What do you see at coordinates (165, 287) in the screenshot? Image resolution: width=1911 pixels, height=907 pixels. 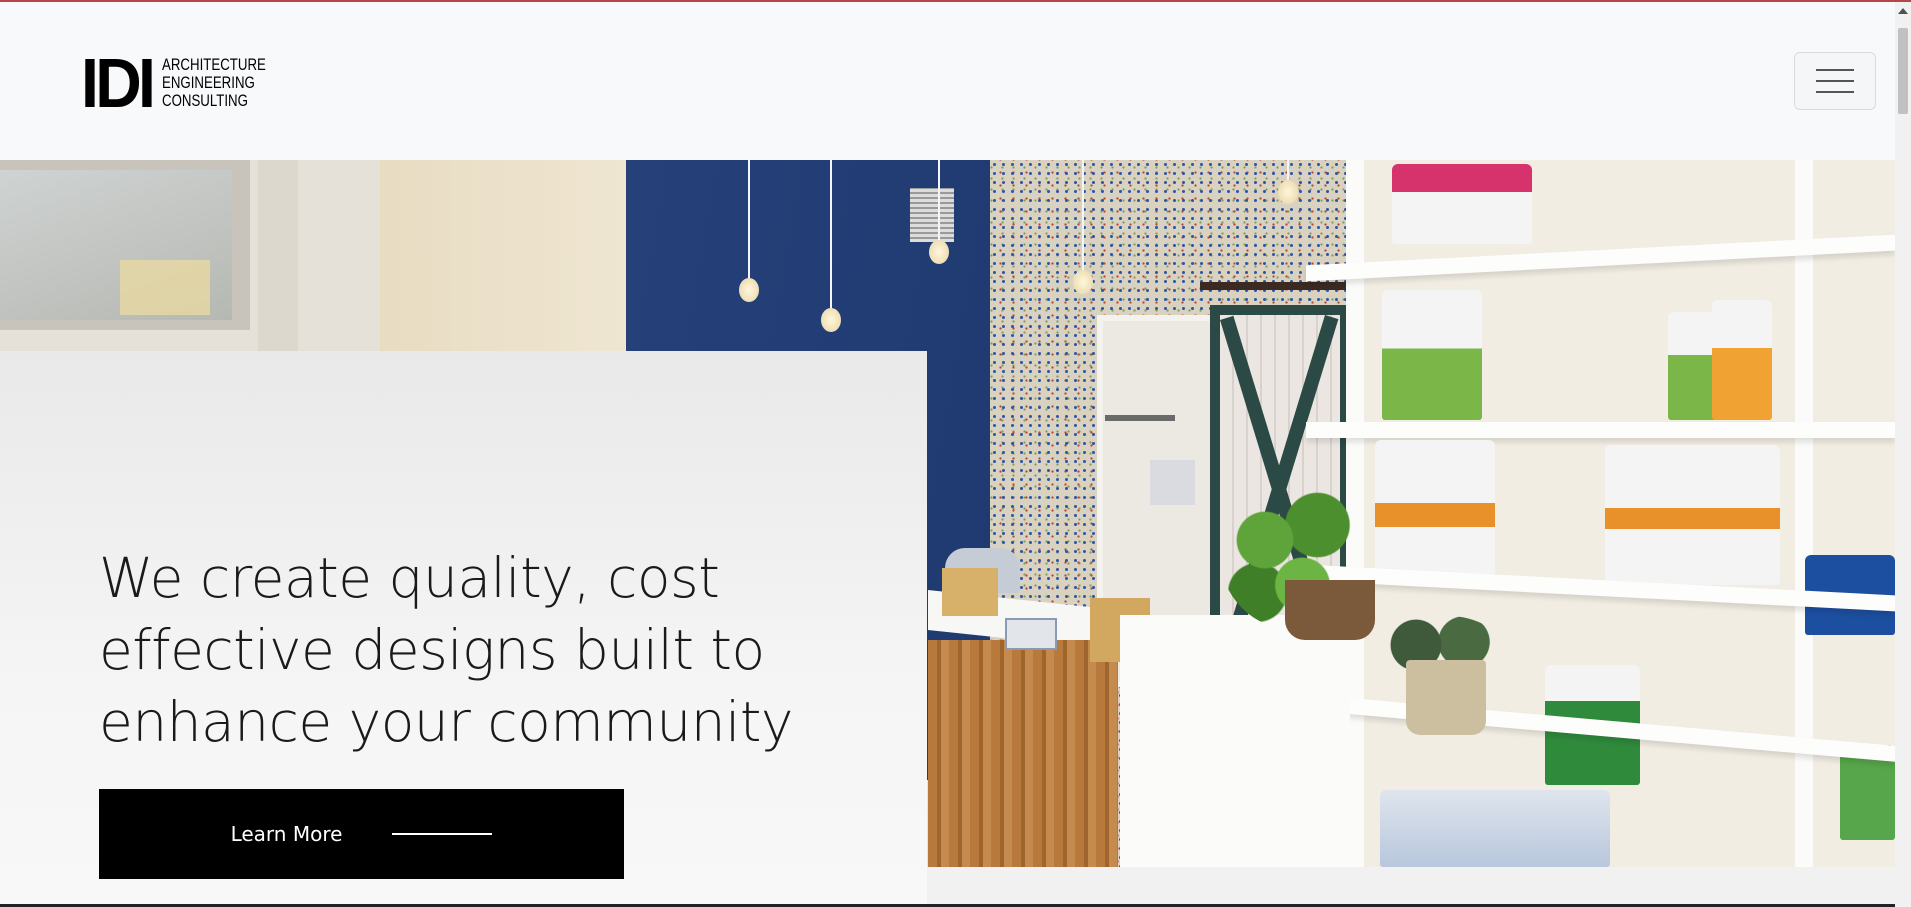 I see `photo-window-glow` at bounding box center [165, 287].